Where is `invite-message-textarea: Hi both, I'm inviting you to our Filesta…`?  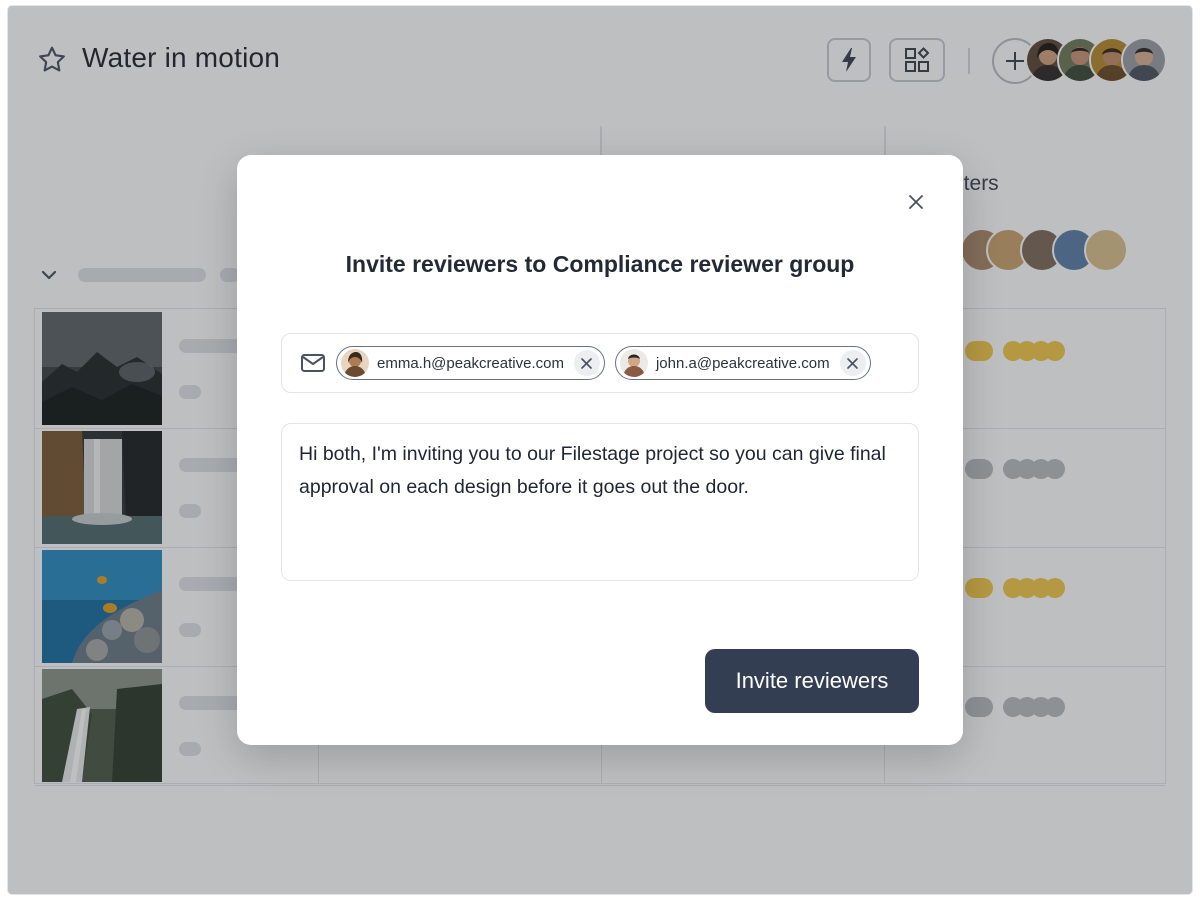
invite-message-textarea: Hi both, I'm inviting you to our Filesta… is located at coordinates (600, 502).